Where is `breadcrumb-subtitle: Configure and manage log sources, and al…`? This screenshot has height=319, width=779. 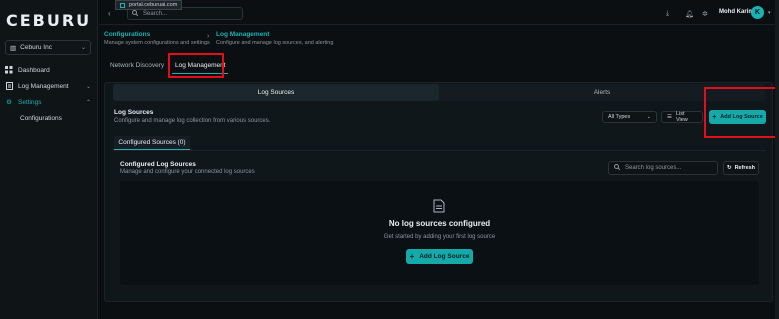 breadcrumb-subtitle: Configure and manage log sources, and al… is located at coordinates (275, 43).